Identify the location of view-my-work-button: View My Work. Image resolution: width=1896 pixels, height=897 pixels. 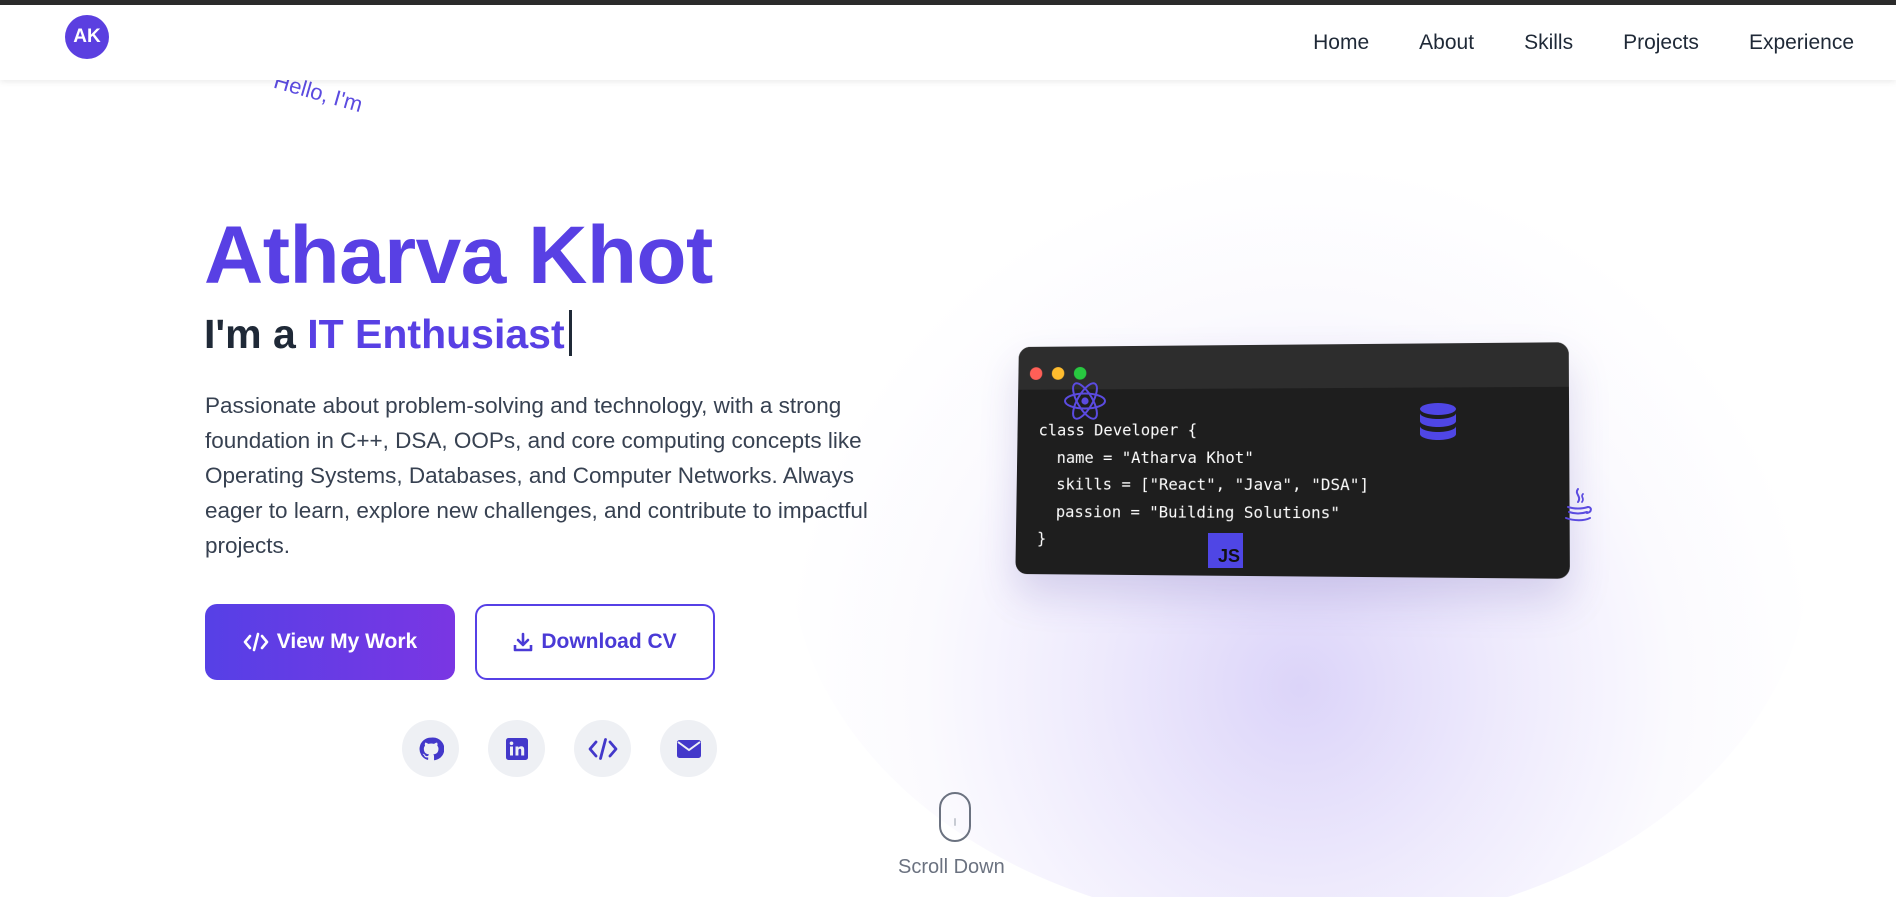
(330, 642).